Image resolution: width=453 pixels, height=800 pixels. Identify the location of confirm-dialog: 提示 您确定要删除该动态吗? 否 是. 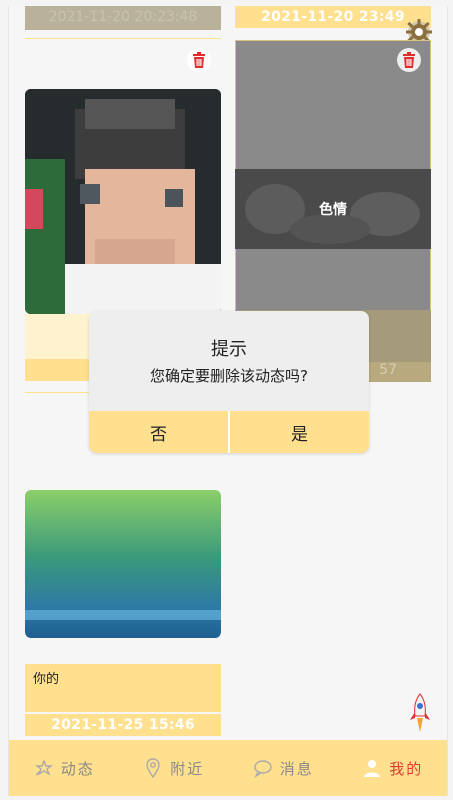
(229, 382).